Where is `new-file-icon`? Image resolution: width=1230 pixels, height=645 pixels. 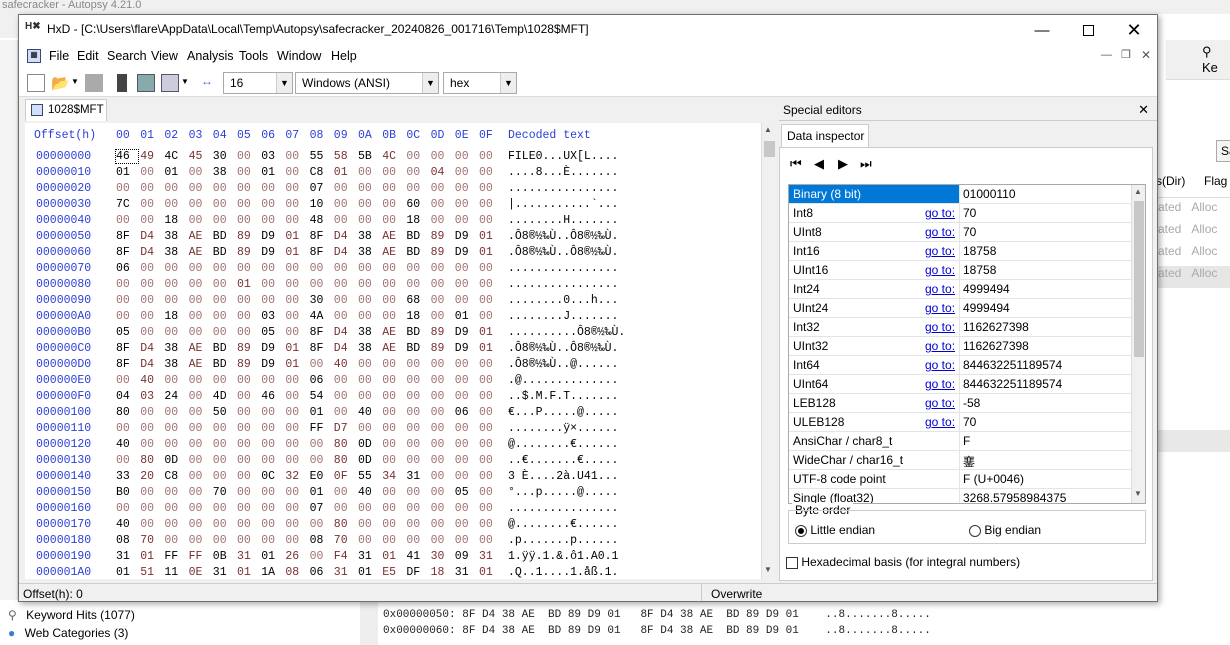
new-file-icon is located at coordinates (36, 83).